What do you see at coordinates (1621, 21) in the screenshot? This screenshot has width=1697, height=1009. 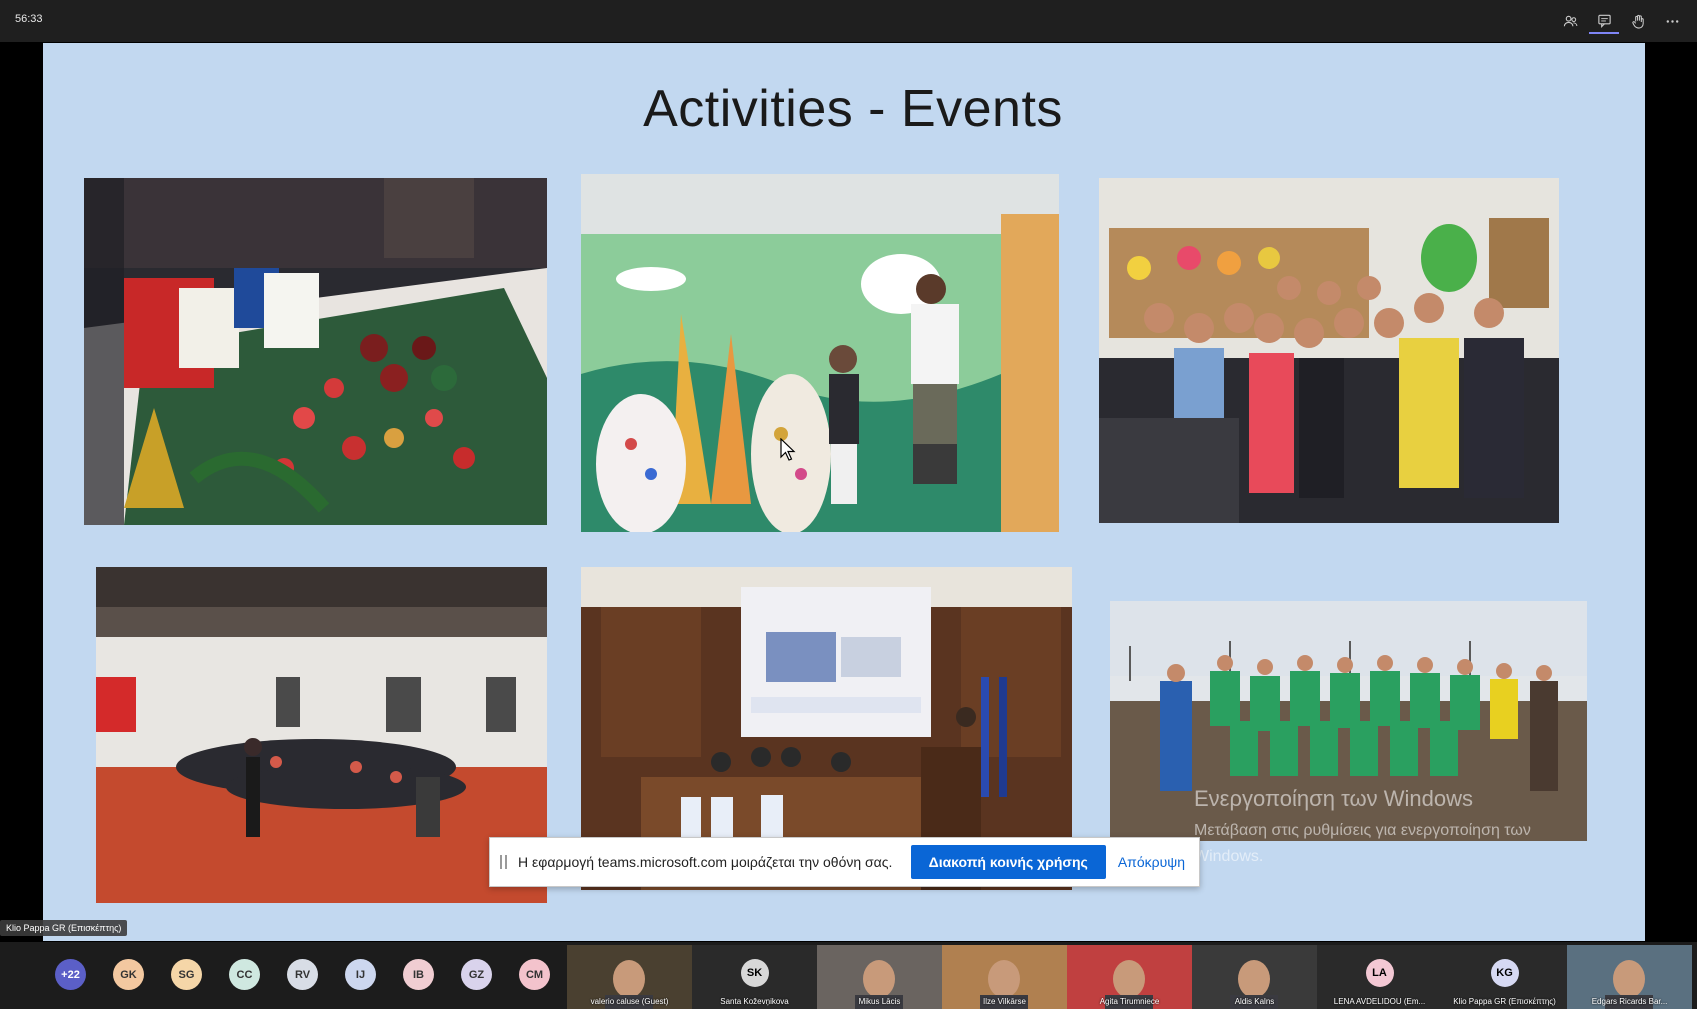 I see `meeting-toolbar` at bounding box center [1621, 21].